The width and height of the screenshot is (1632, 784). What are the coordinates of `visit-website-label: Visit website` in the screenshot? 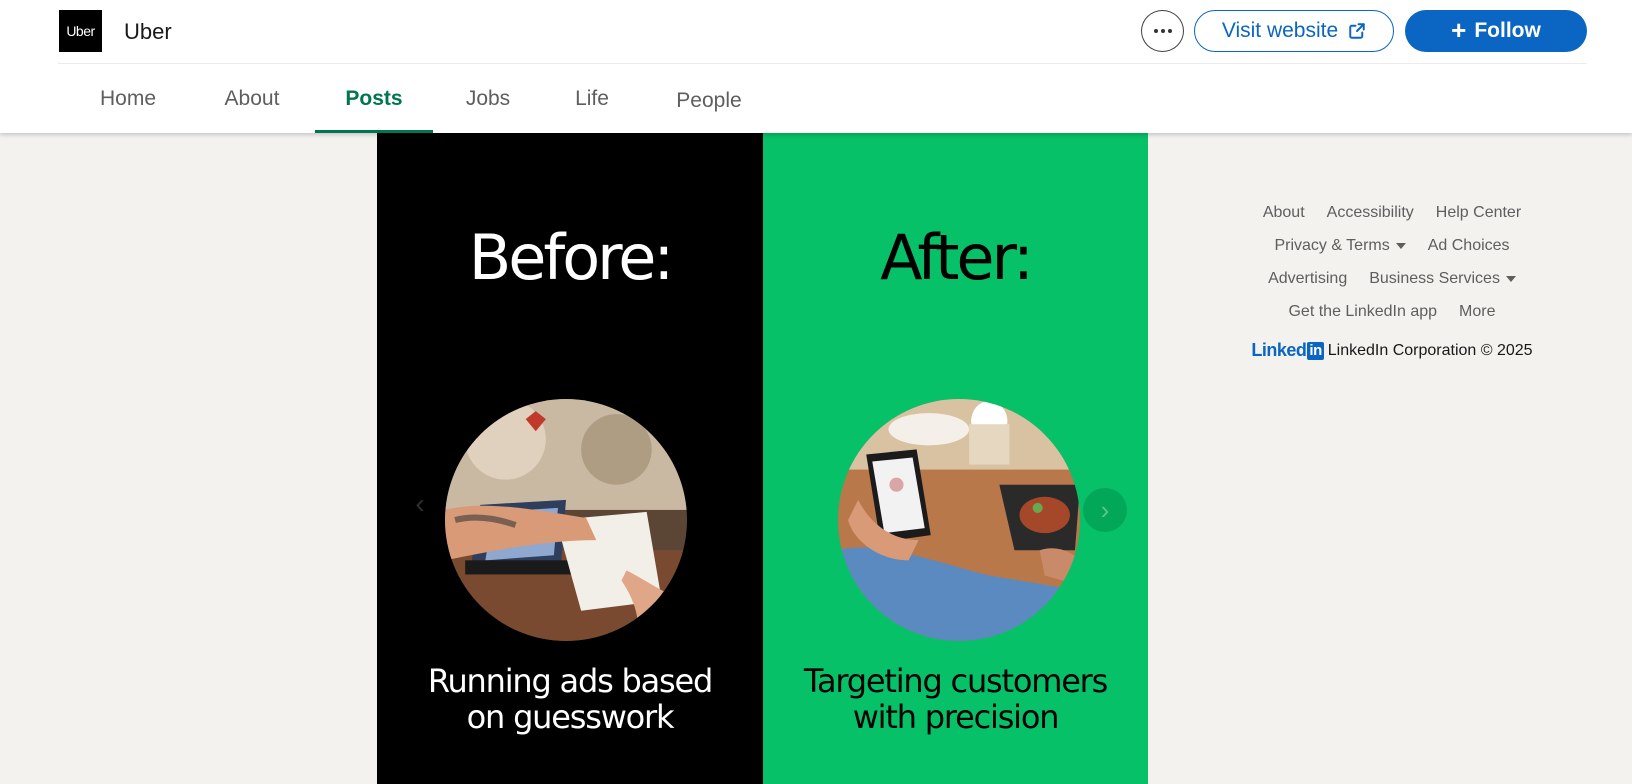 It's located at (1280, 30).